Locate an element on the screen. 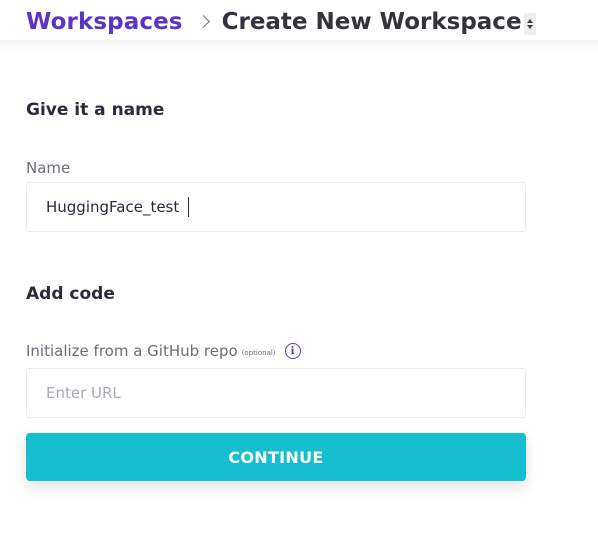 The width and height of the screenshot is (598, 533). section-title-code: Add code is located at coordinates (70, 294).